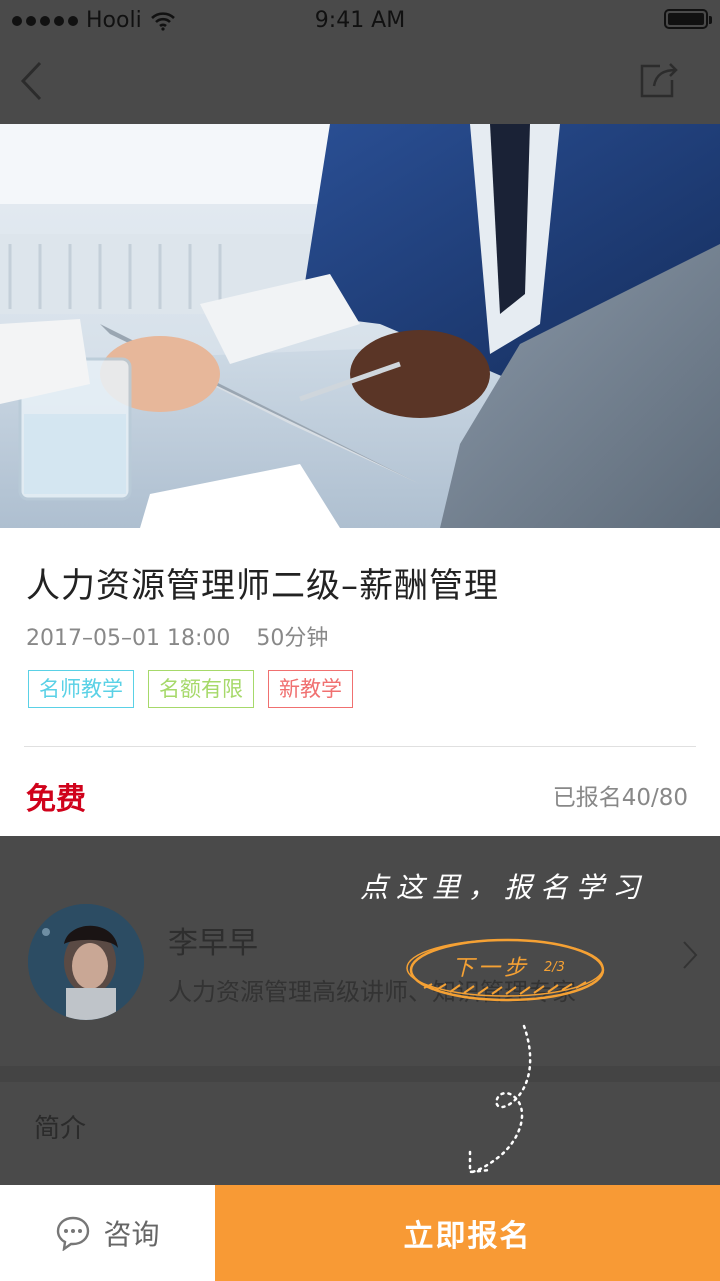 The image size is (720, 1281). I want to click on chevron-right-icon, so click(690, 955).